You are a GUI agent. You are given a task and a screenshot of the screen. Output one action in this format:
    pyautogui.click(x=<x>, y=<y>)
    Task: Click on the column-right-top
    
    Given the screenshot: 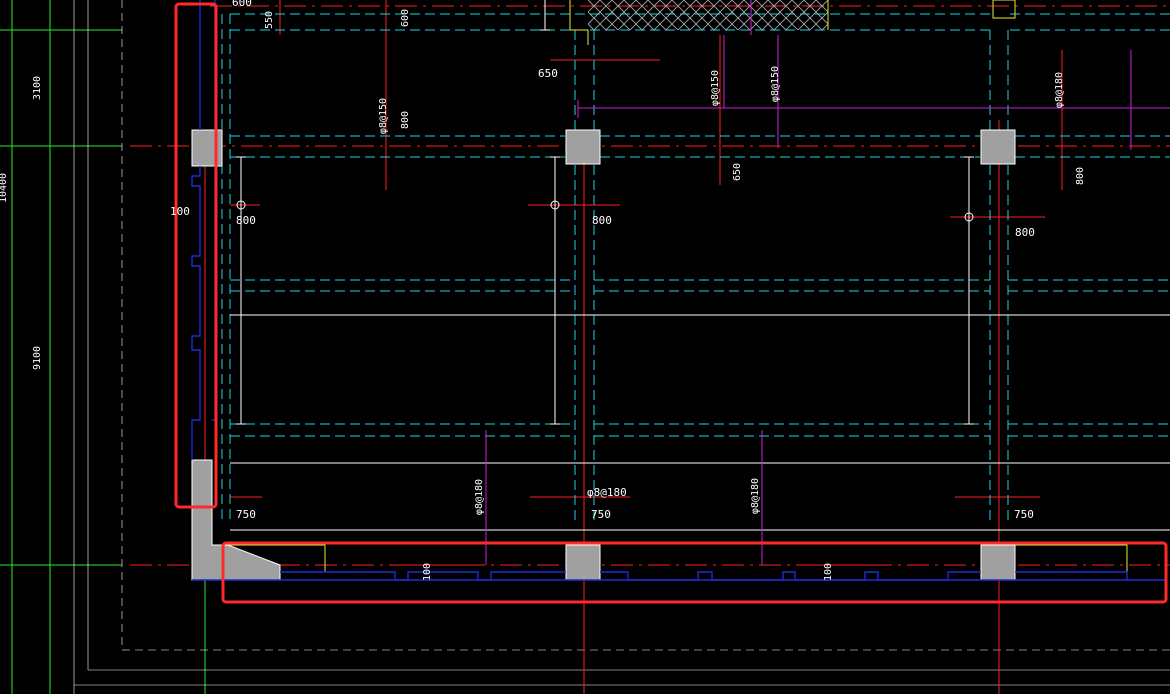 What is the action you would take?
    pyautogui.click(x=998, y=147)
    